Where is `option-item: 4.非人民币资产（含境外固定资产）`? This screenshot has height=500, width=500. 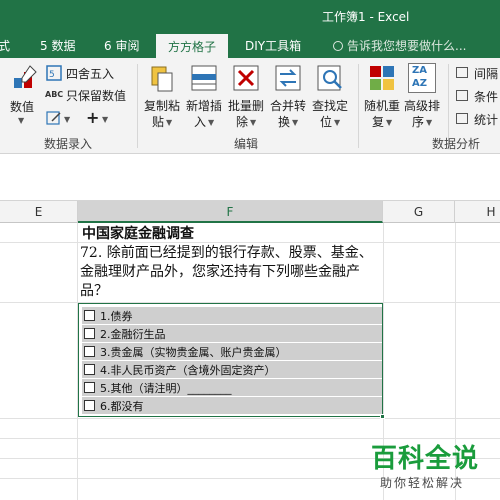
option-item: 4.非人民币资产（含境外固定资产） is located at coordinates (232, 369).